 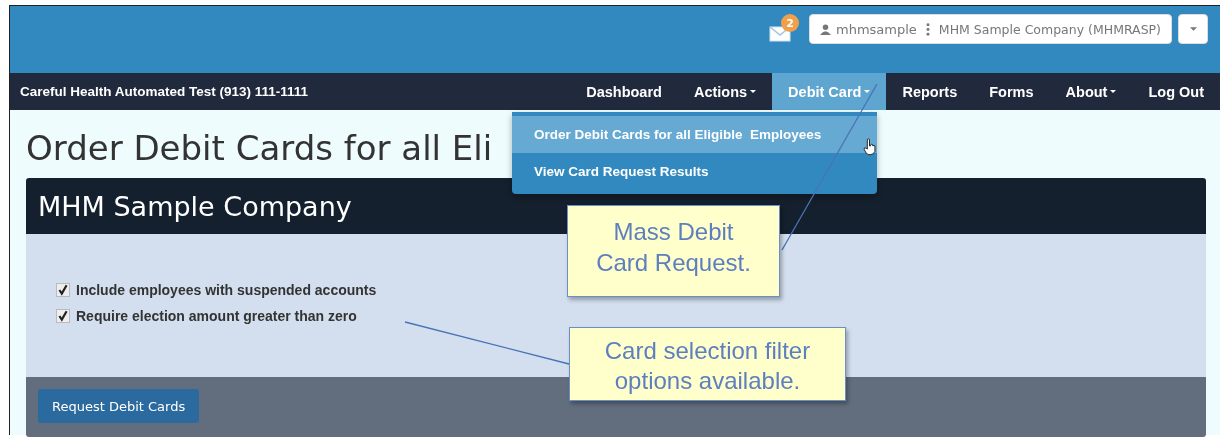 What do you see at coordinates (1091, 91) in the screenshot?
I see `nav-item: About` at bounding box center [1091, 91].